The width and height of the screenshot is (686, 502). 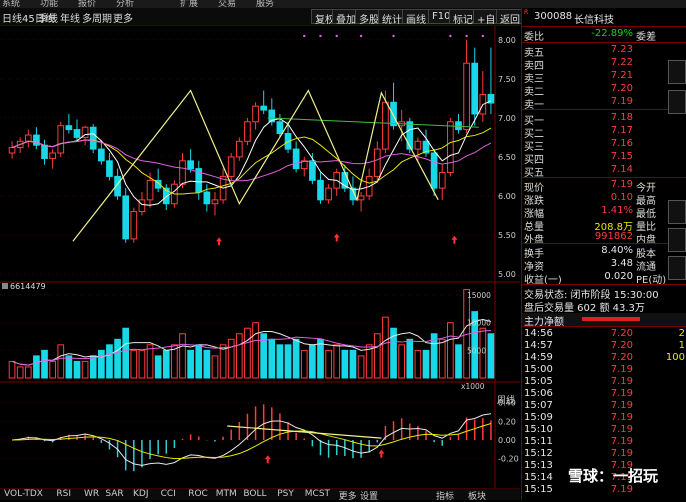 I want to click on macd-tick-label: -0.20, so click(x=508, y=459).